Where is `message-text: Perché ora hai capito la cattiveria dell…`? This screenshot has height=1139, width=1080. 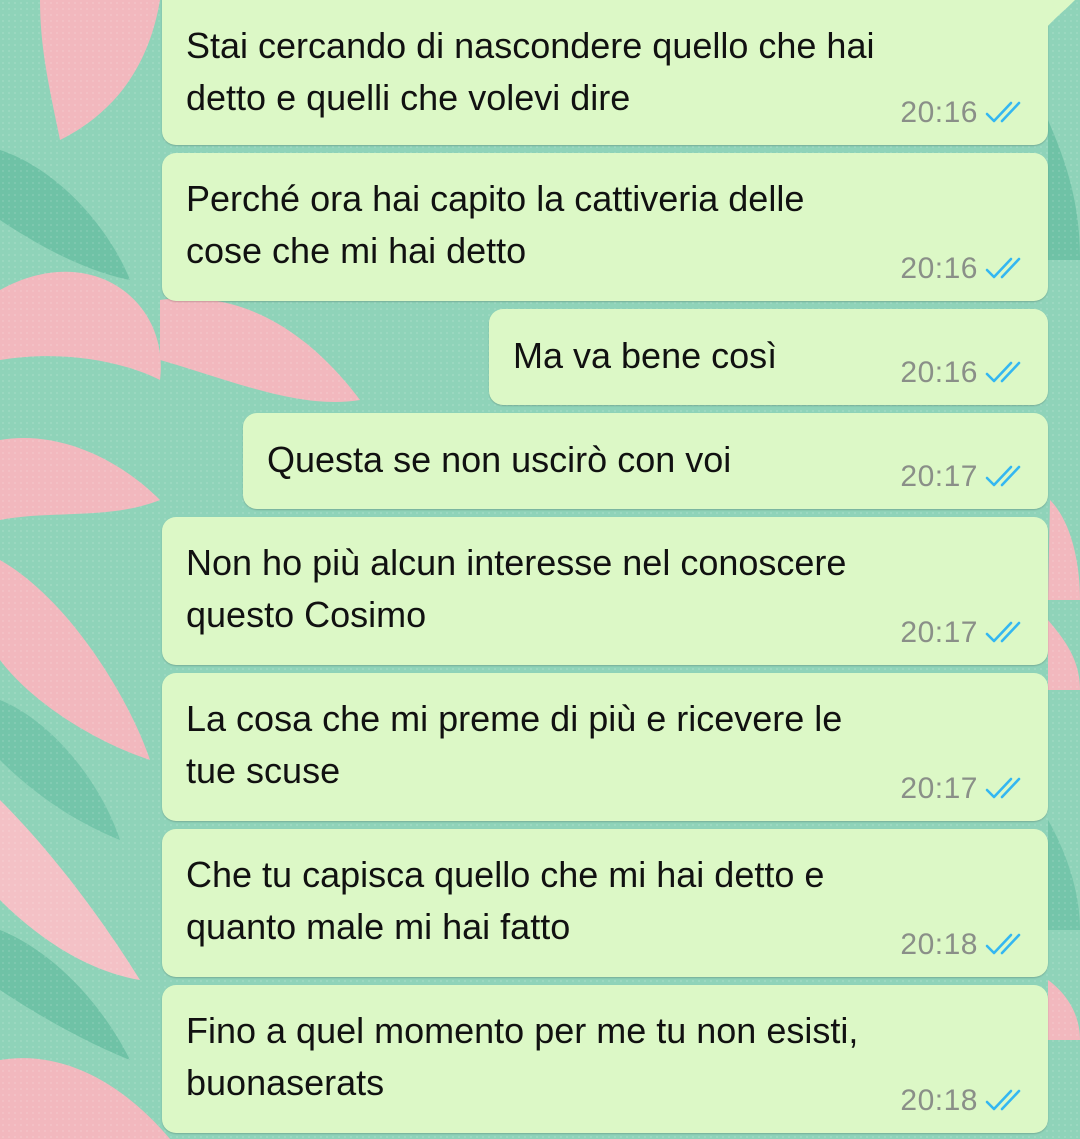 message-text: Perché ora hai capito la cattiveria dell… is located at coordinates (495, 224).